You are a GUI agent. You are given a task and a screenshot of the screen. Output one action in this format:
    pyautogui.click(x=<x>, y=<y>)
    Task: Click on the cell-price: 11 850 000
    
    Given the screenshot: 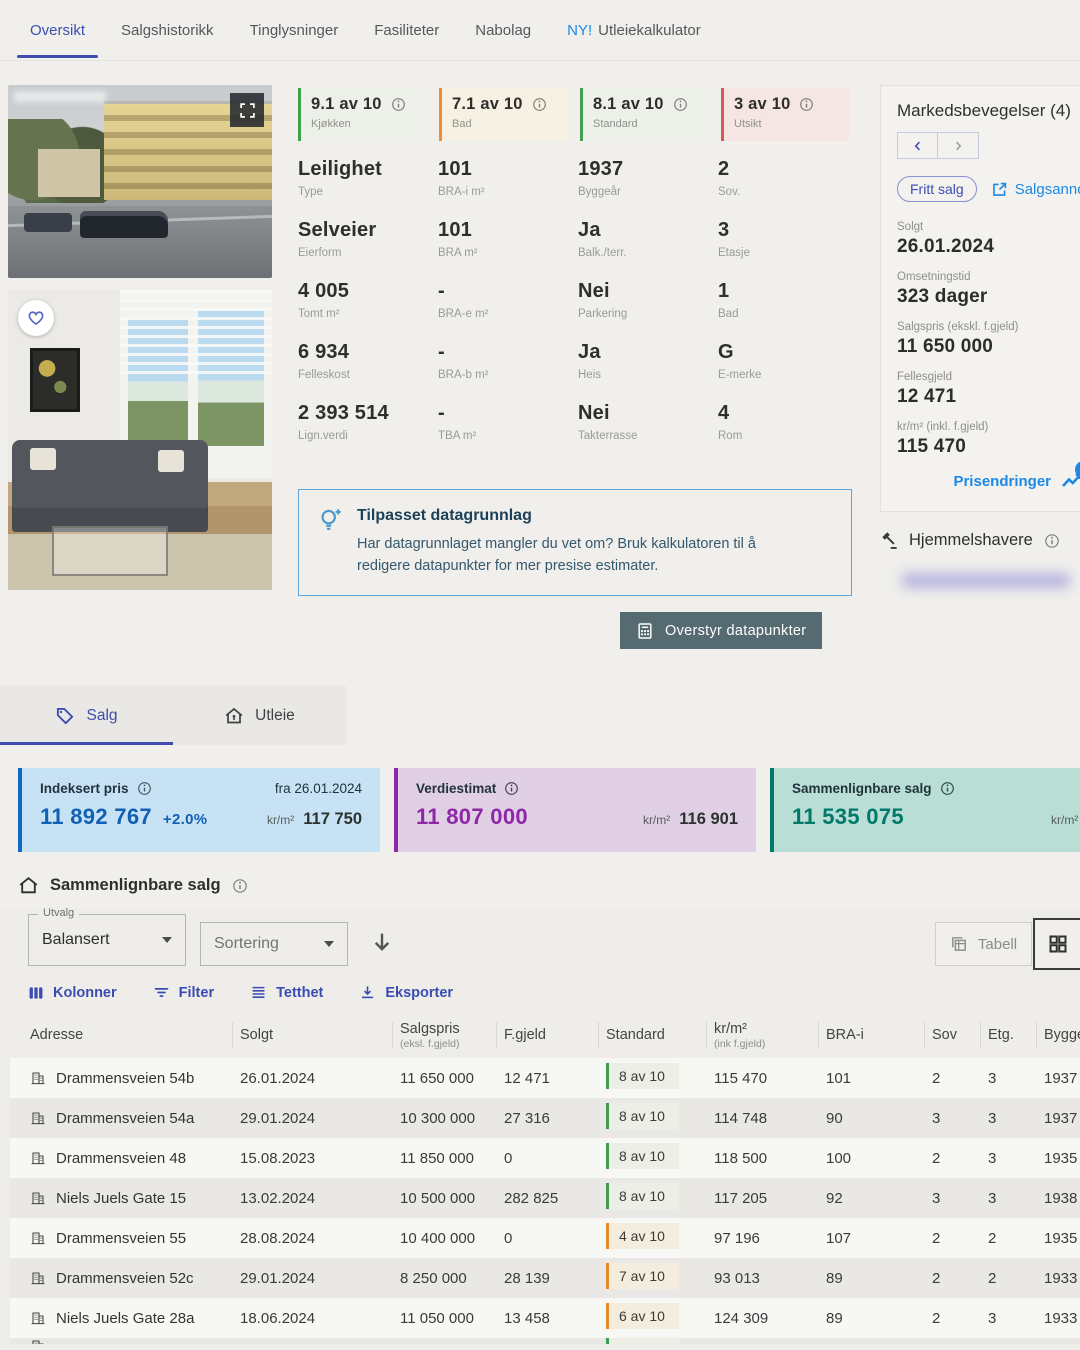 What is the action you would take?
    pyautogui.click(x=437, y=1158)
    